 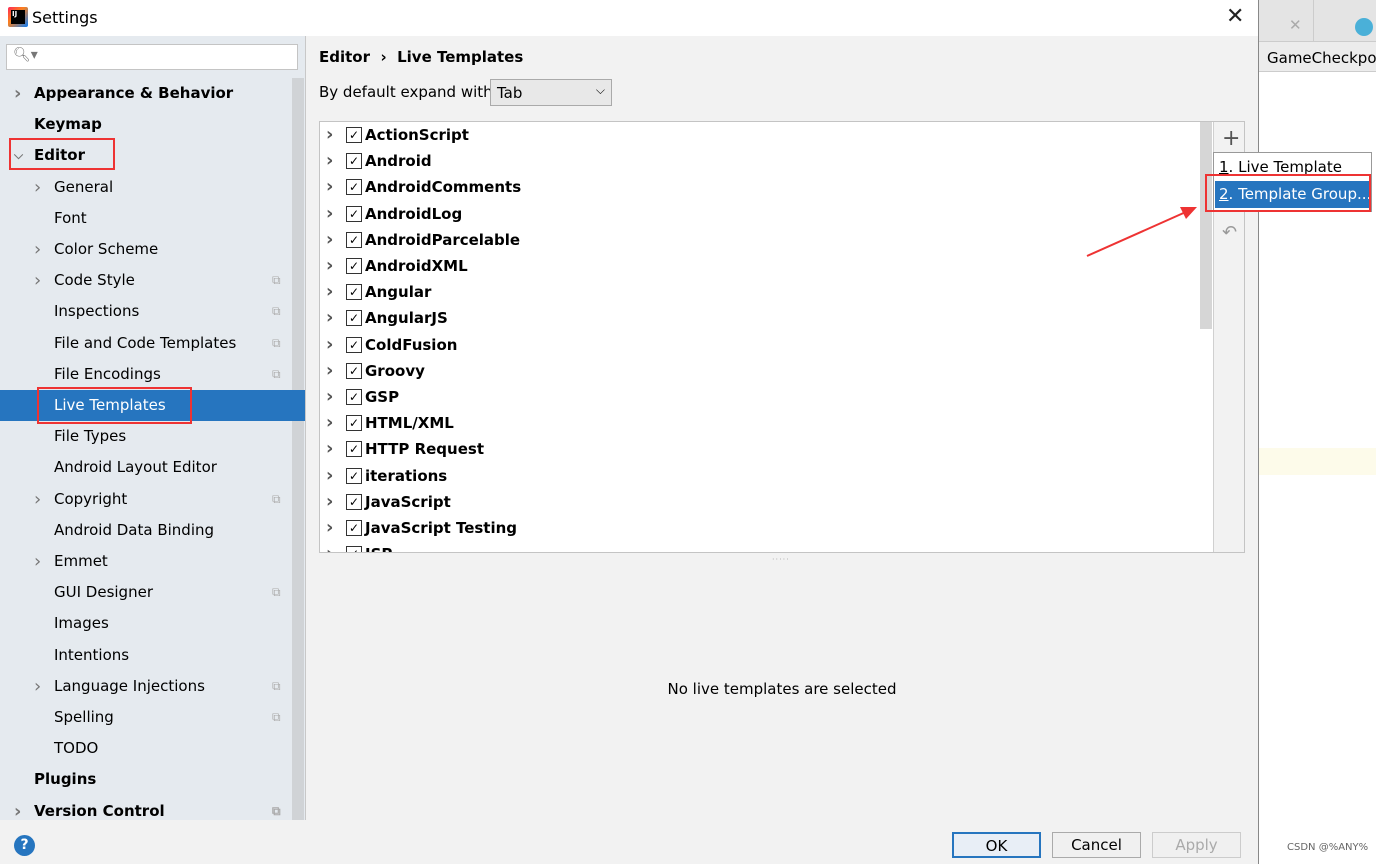 What do you see at coordinates (416, 266) in the screenshot?
I see `template-group-label: AndroidXML` at bounding box center [416, 266].